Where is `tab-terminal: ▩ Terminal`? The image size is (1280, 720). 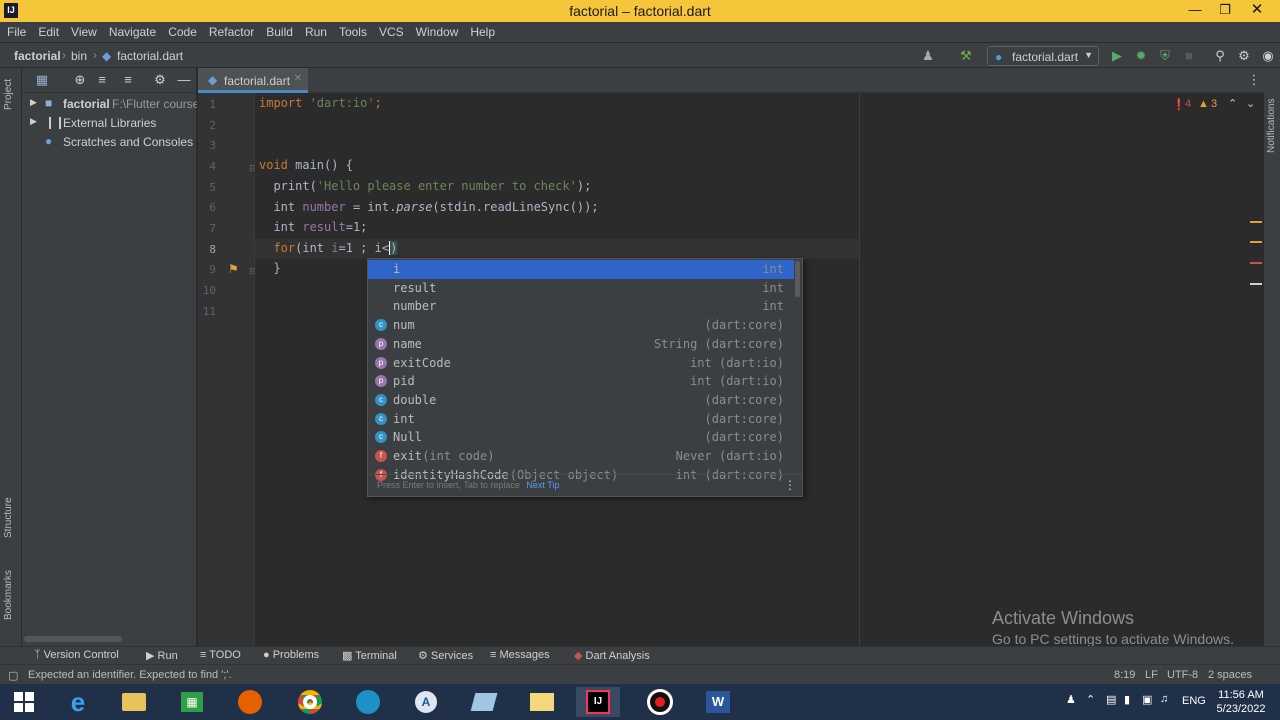
tab-terminal: ▩ Terminal is located at coordinates (369, 655).